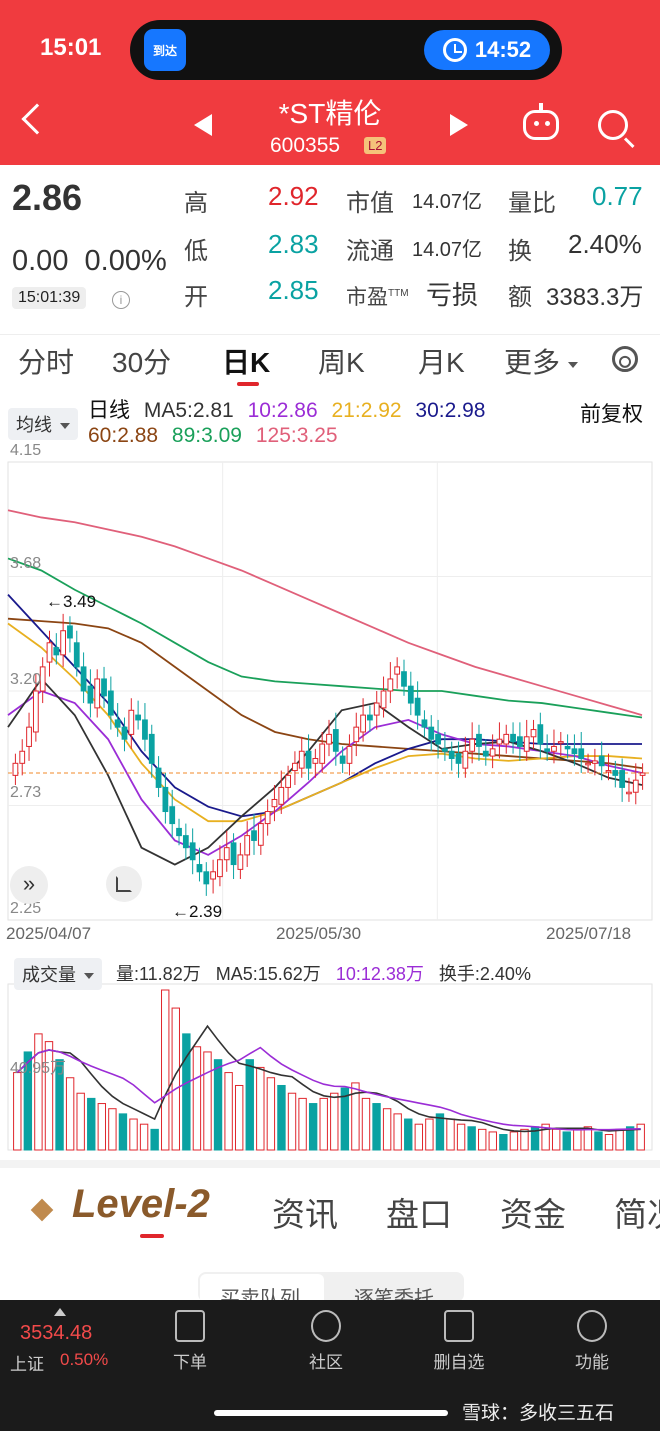 This screenshot has height=1431, width=660. I want to click on amount-label: 额, so click(520, 297).